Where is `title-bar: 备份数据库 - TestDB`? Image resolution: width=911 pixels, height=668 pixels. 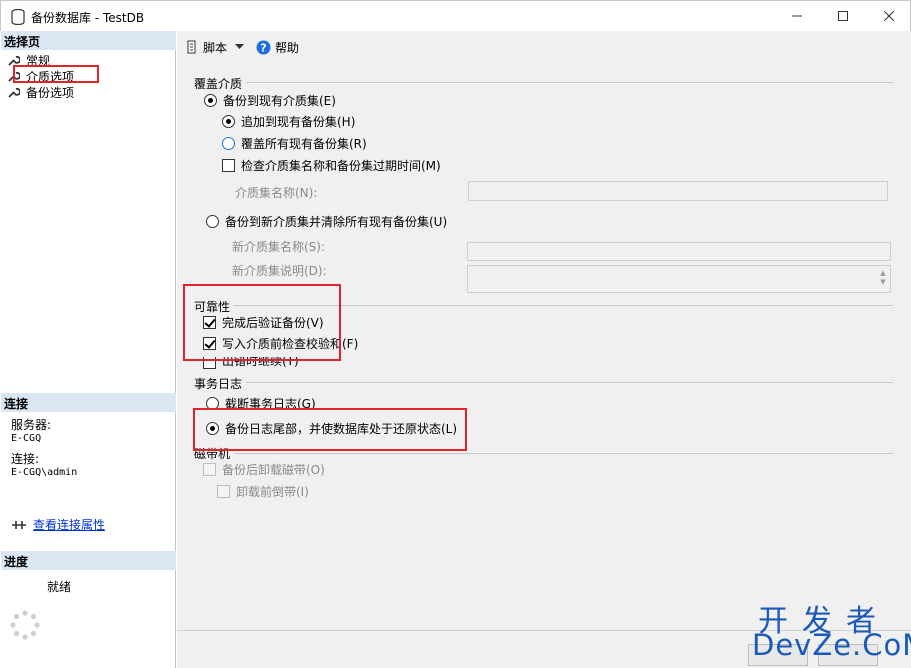 title-bar: 备份数据库 - TestDB is located at coordinates (455, 15).